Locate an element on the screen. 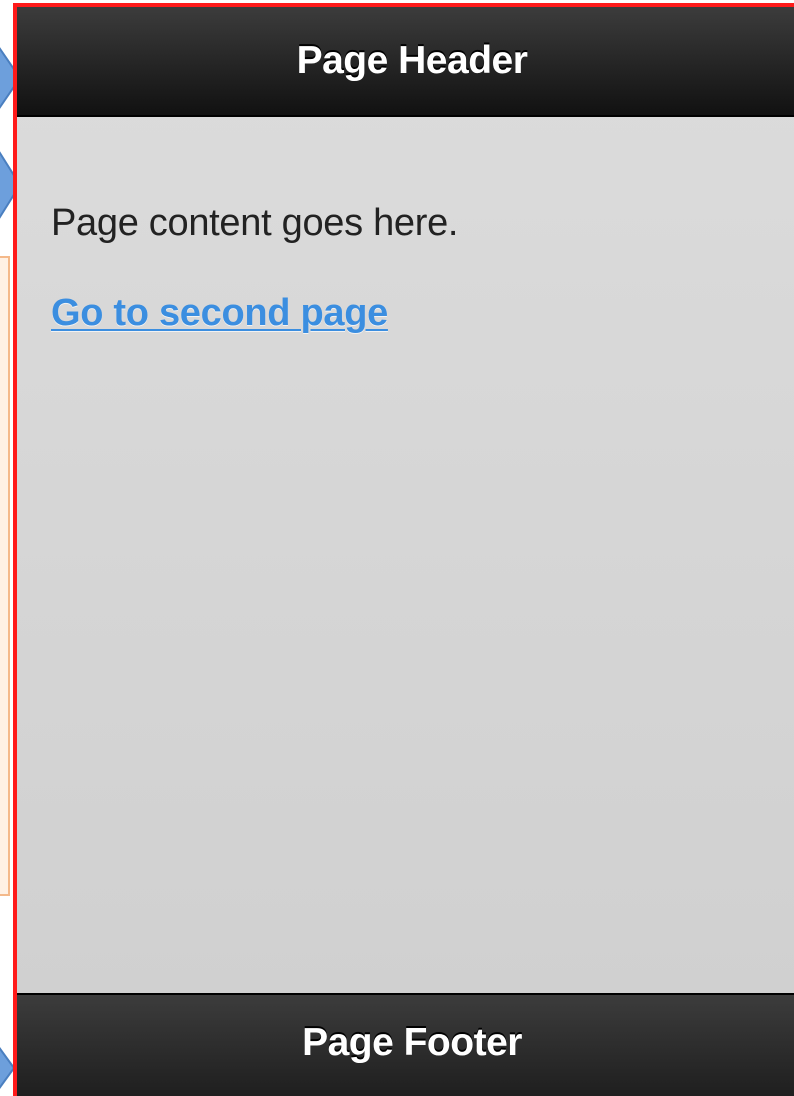 The height and width of the screenshot is (1096, 794). annotation-callout-panel is located at coordinates (5, 576).